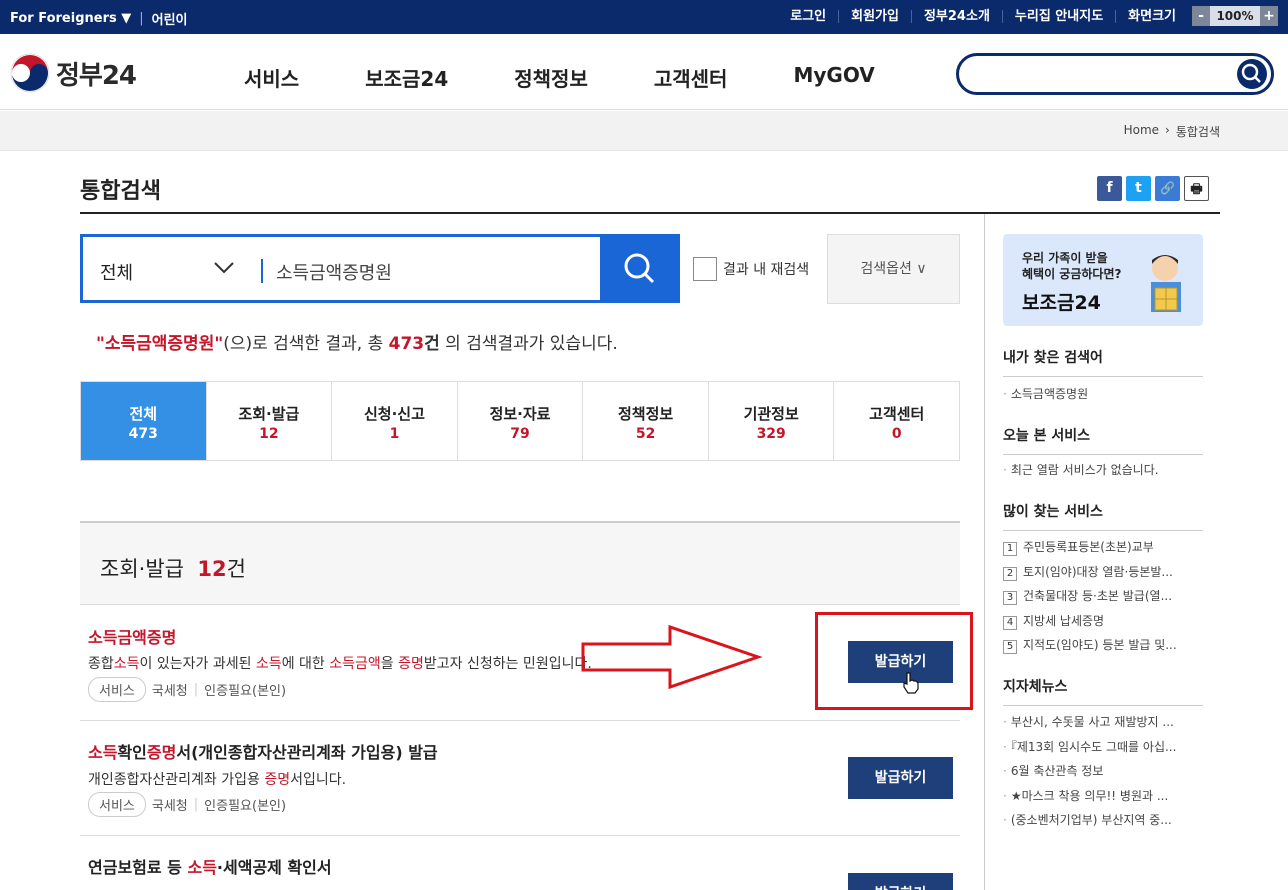  I want to click on result-text: (으)로 검색한 결과, 총, so click(306, 344).